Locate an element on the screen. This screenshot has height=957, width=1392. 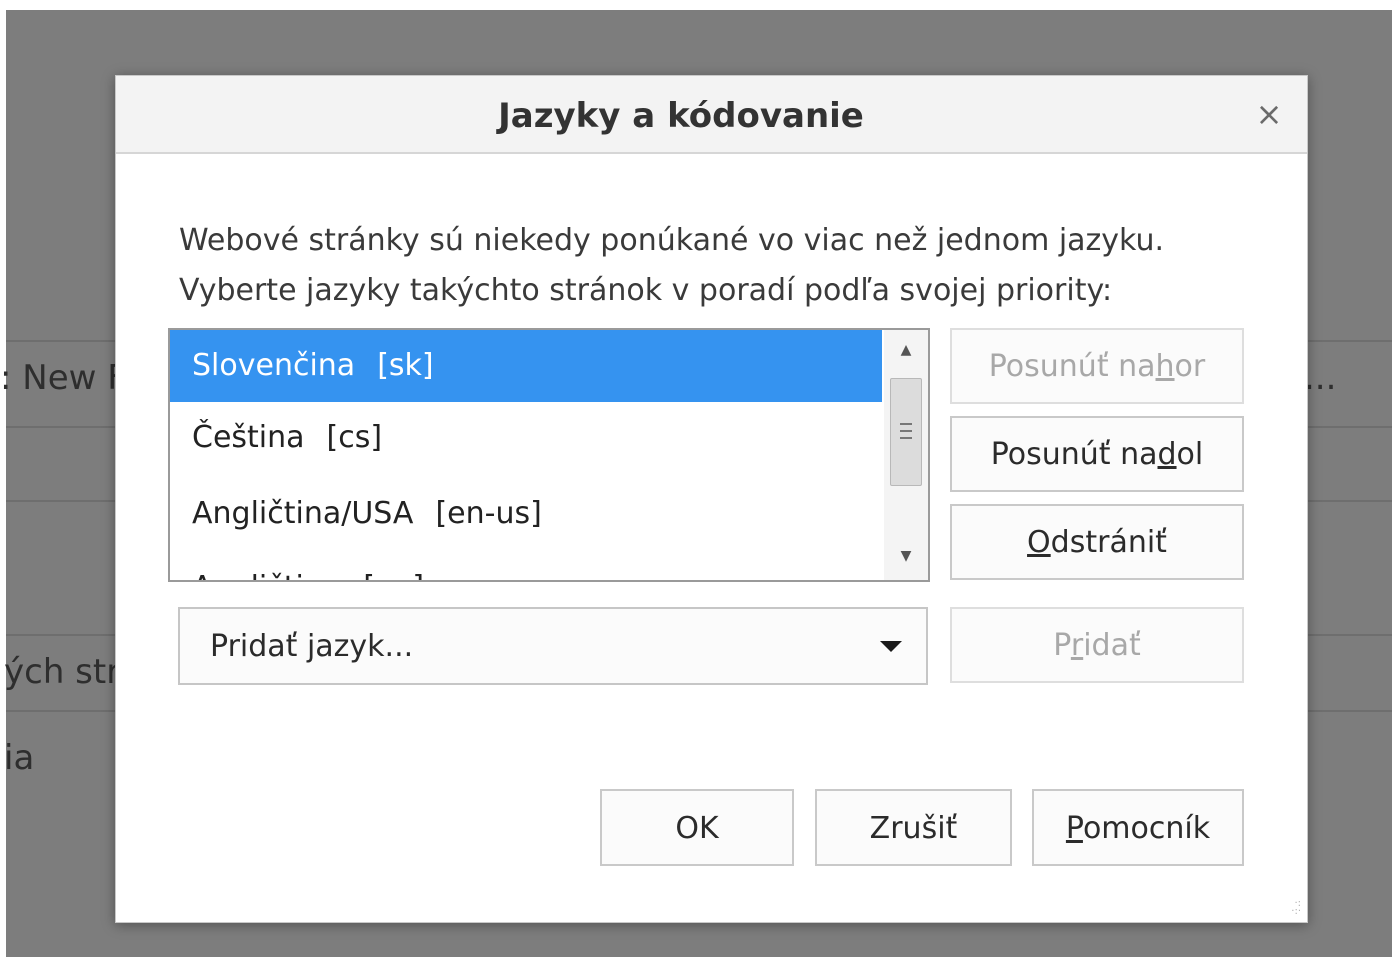
background-text-fragment: ia is located at coordinates (19, 758).